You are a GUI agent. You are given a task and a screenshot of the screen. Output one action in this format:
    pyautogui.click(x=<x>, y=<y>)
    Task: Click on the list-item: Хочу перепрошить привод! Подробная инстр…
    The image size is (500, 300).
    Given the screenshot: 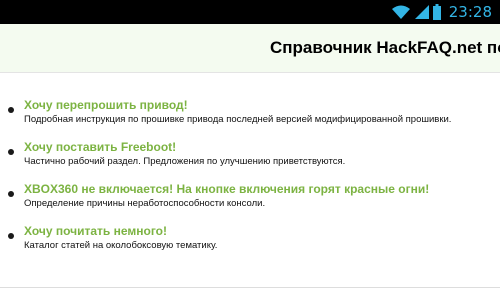 What is the action you would take?
    pyautogui.click(x=250, y=117)
    